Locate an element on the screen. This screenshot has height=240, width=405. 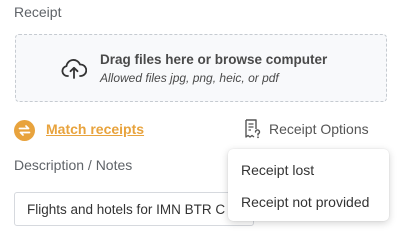
swap-arrows-icon is located at coordinates (24, 130).